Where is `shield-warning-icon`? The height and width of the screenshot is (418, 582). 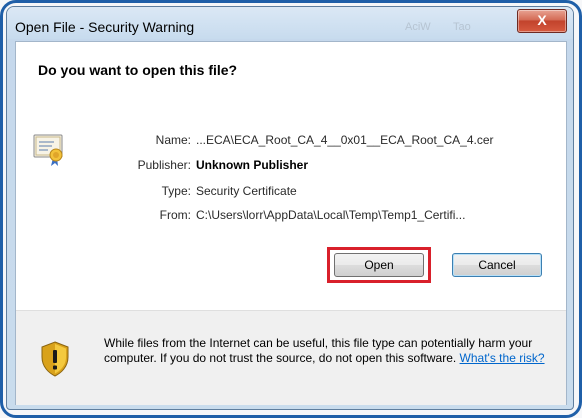
shield-warning-icon is located at coordinates (55, 359).